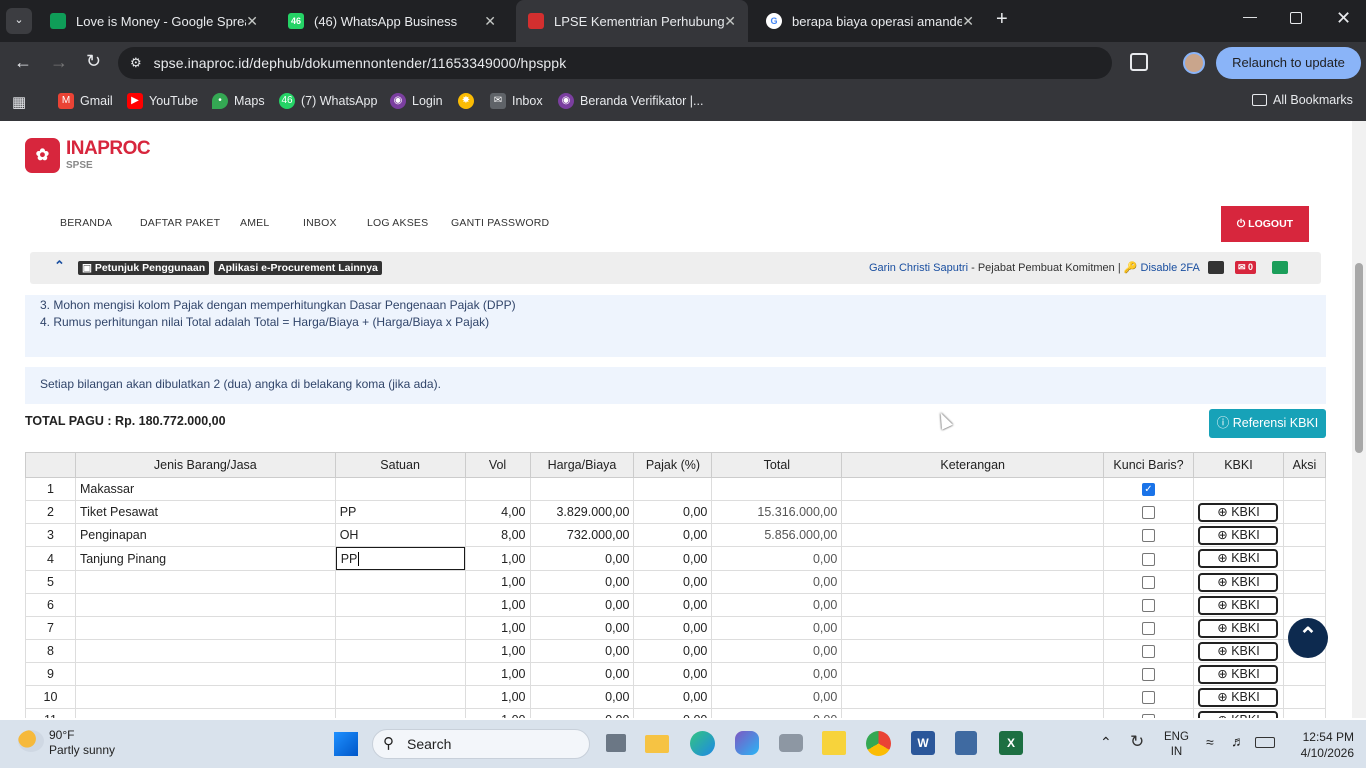 This screenshot has height=768, width=1366. I want to click on sync-icon: ↻, so click(1137, 742).